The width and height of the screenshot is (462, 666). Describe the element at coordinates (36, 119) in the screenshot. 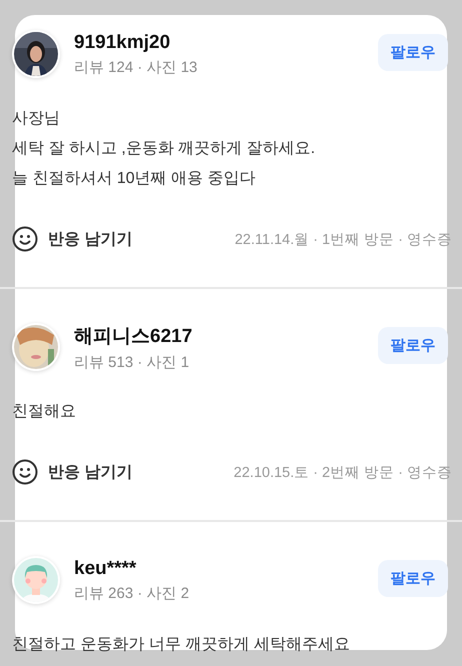

I see `review-text: 사장님` at that location.